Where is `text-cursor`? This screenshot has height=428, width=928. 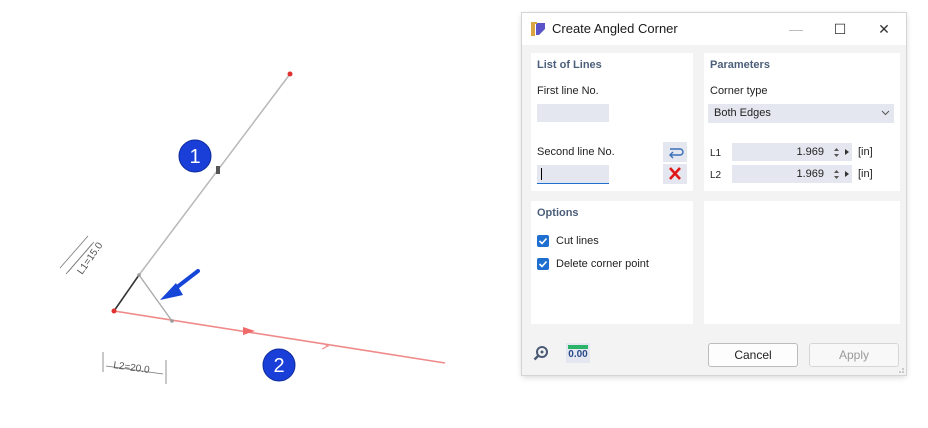
text-cursor is located at coordinates (541, 174).